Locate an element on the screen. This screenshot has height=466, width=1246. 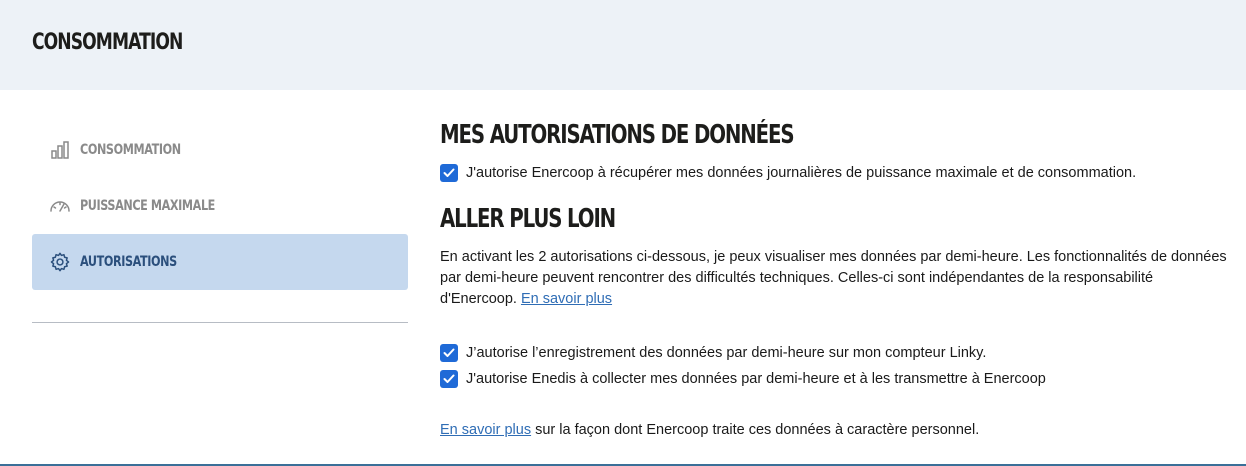
sidebar-item-autorisations: AUTORISATIONS is located at coordinates (220, 262).